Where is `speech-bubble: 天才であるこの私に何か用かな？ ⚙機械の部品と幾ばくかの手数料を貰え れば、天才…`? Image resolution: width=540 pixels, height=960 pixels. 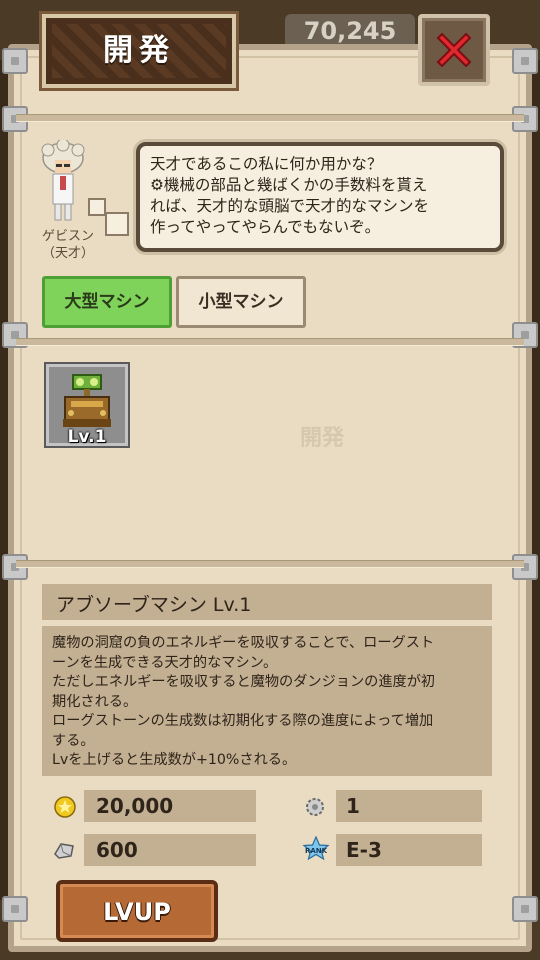 speech-bubble: 天才であるこの私に何か用かな？ ⚙機械の部品と幾ばくかの手数料を貰え れば、天才… is located at coordinates (320, 197).